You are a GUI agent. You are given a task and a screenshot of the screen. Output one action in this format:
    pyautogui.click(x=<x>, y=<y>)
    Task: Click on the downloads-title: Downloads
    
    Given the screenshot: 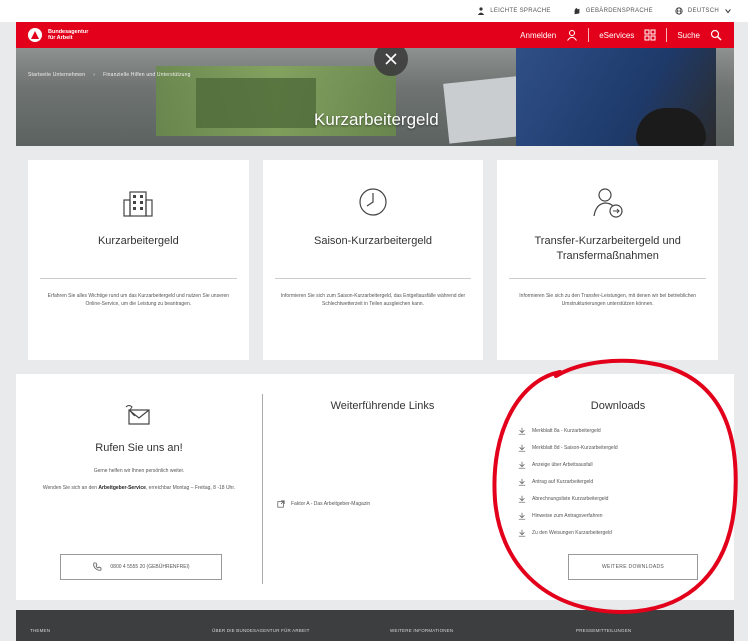 What is the action you would take?
    pyautogui.click(x=618, y=406)
    